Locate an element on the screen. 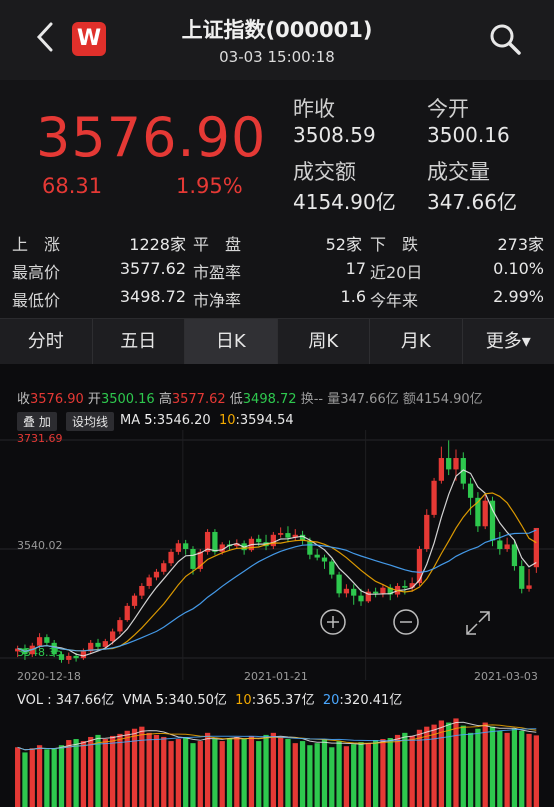 Image resolution: width=554 pixels, height=807 pixels. prev-close-value: 3508.59 is located at coordinates (334, 135).